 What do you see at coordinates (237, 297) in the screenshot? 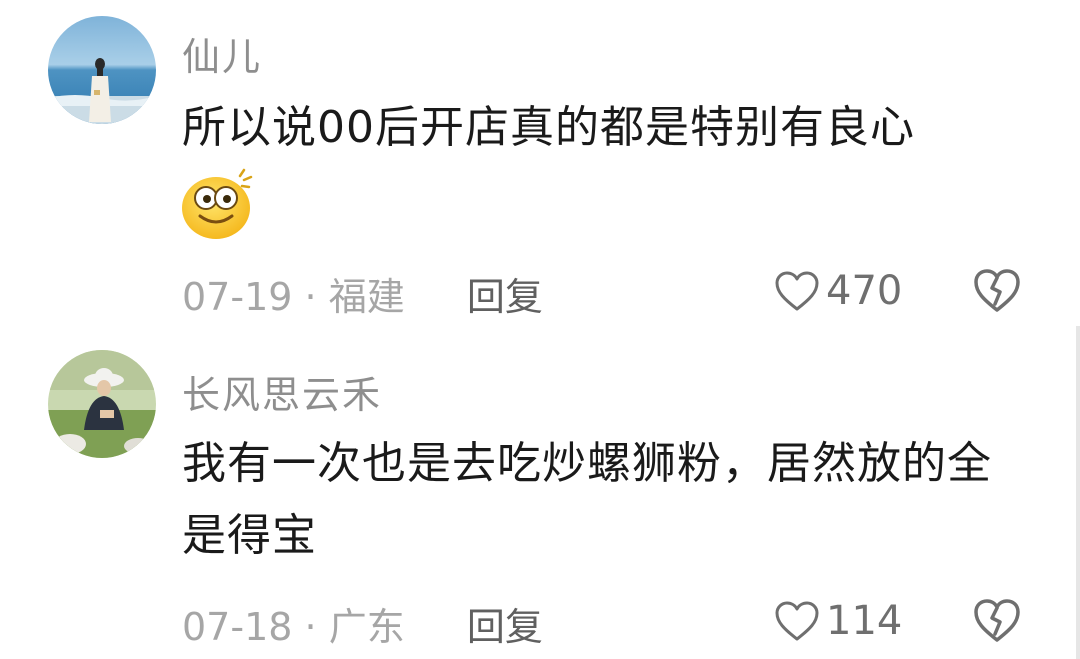
I see `comment-date: 07-19` at bounding box center [237, 297].